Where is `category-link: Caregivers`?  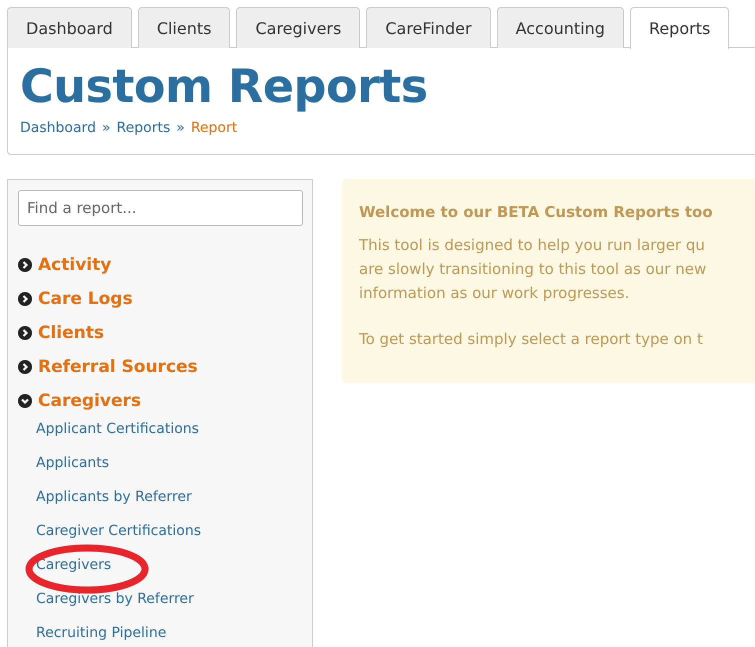 category-link: Caregivers is located at coordinates (89, 401).